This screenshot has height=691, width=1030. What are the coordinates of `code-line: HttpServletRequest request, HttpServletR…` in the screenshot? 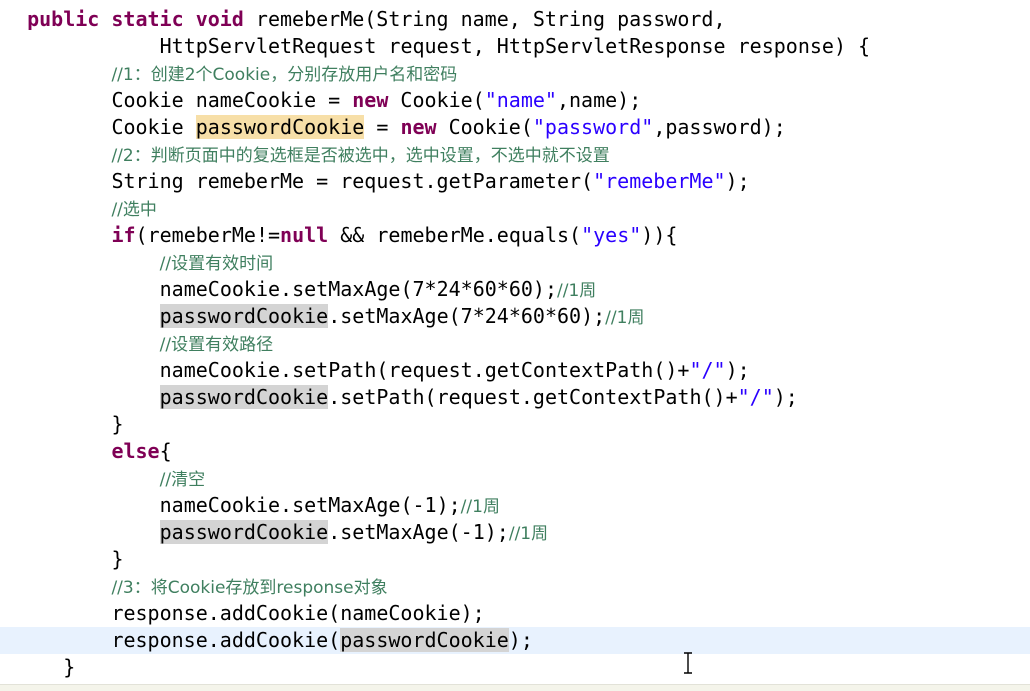 It's located at (515, 46).